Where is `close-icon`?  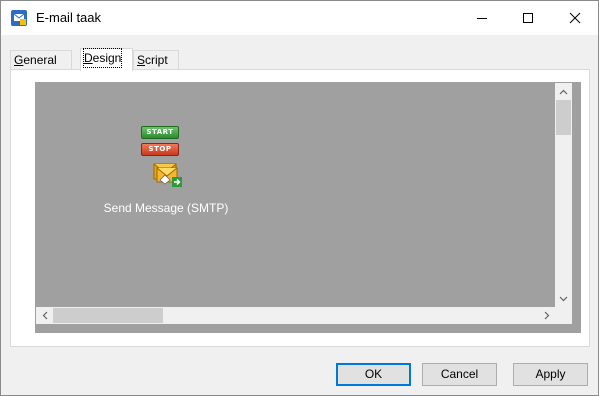
close-icon is located at coordinates (575, 18).